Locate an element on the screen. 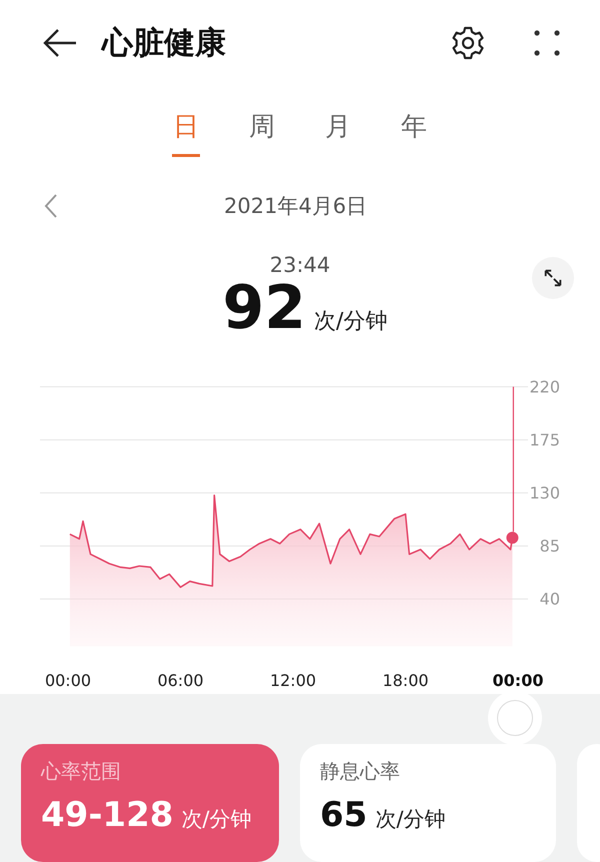 The height and width of the screenshot is (862, 600). y-axis-label: 220 is located at coordinates (544, 386).